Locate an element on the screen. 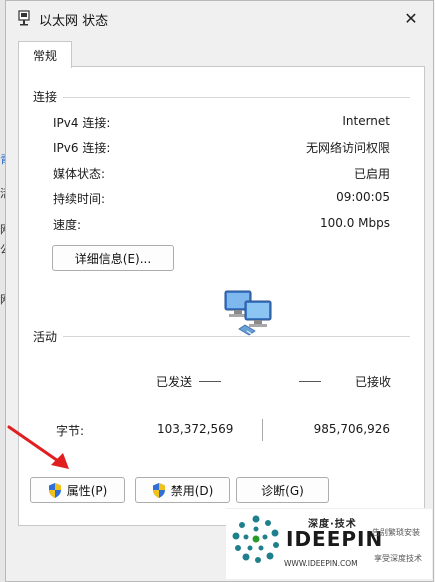 The height and width of the screenshot is (582, 435). received-dash is located at coordinates (310, 381).